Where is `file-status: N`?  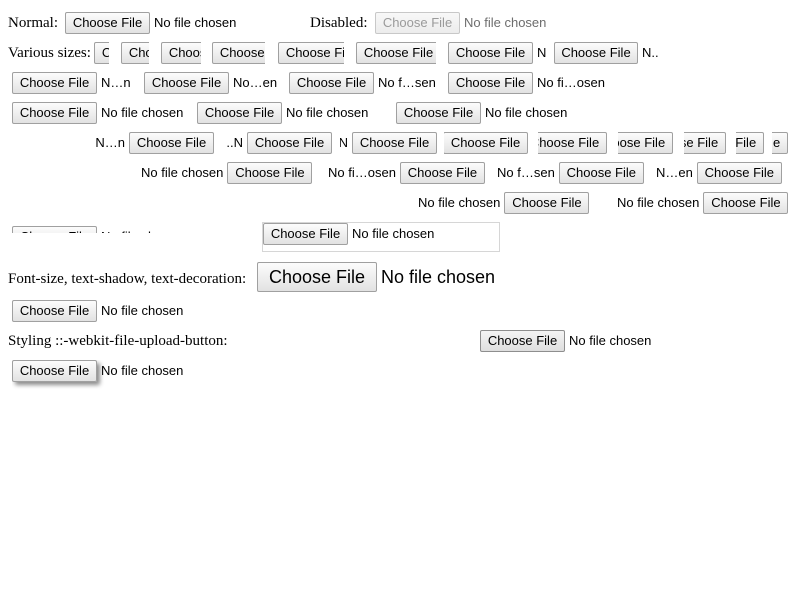
file-status: N is located at coordinates (344, 142).